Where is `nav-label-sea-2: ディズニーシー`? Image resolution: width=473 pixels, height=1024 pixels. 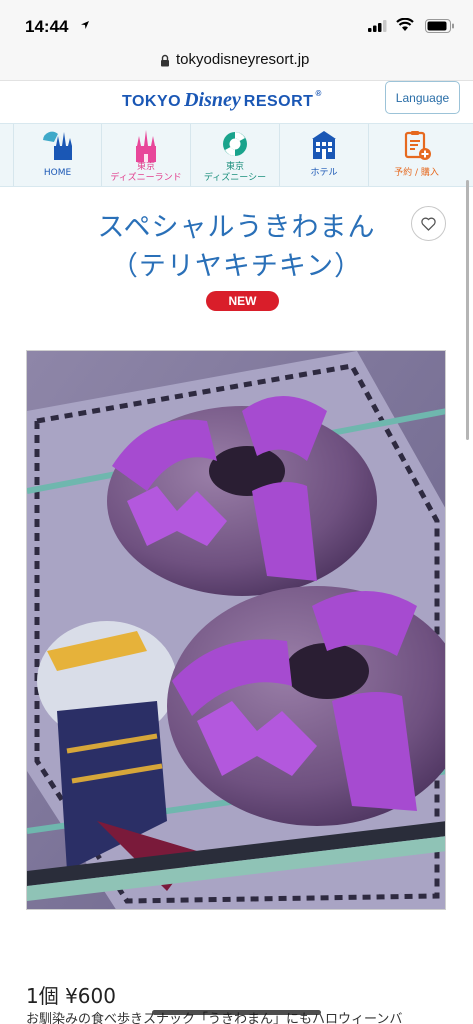
nav-label-sea-2: ディズニーシー is located at coordinates (235, 178).